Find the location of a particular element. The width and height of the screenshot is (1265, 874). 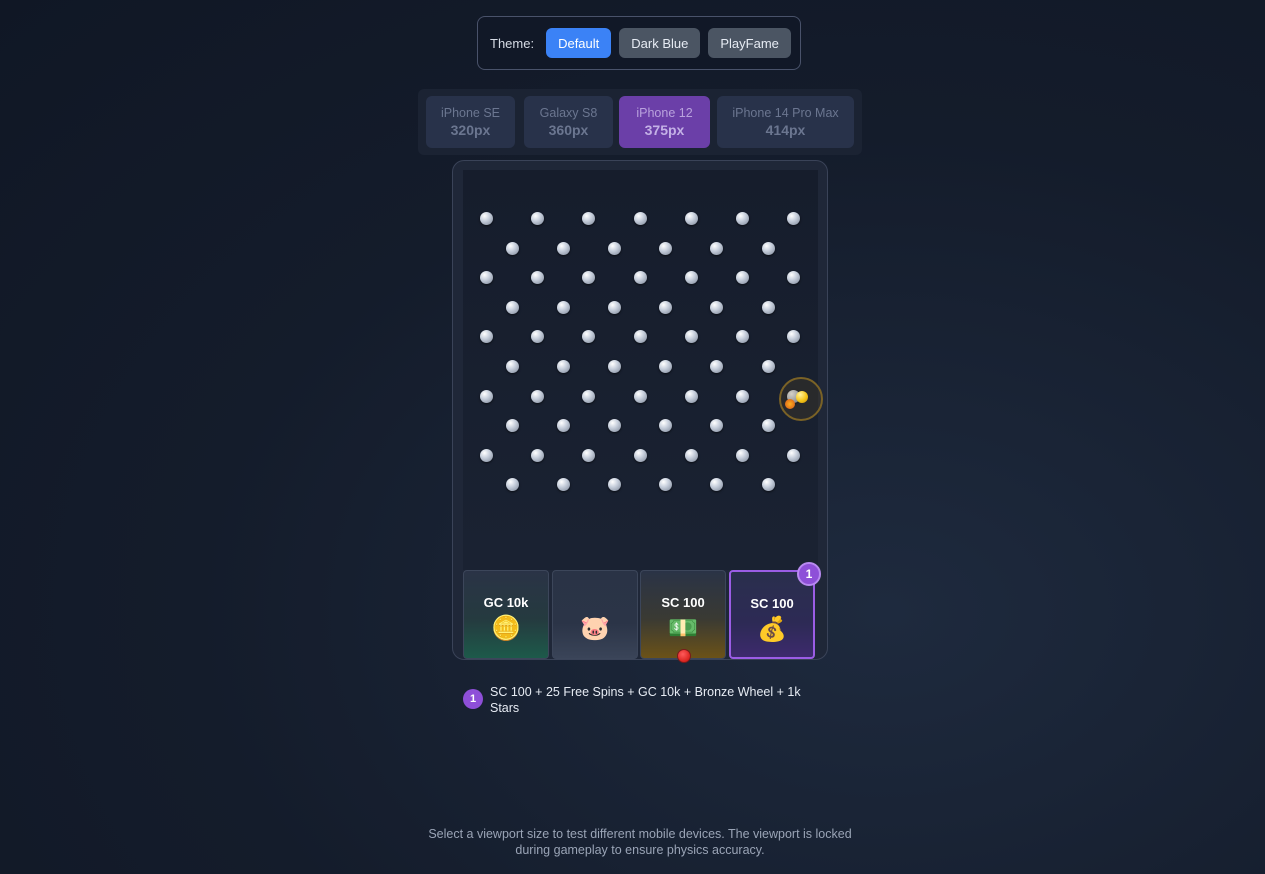

device-iphone-14-pro-max-button: iPhone 14 Pro Max 414px is located at coordinates (785, 122).